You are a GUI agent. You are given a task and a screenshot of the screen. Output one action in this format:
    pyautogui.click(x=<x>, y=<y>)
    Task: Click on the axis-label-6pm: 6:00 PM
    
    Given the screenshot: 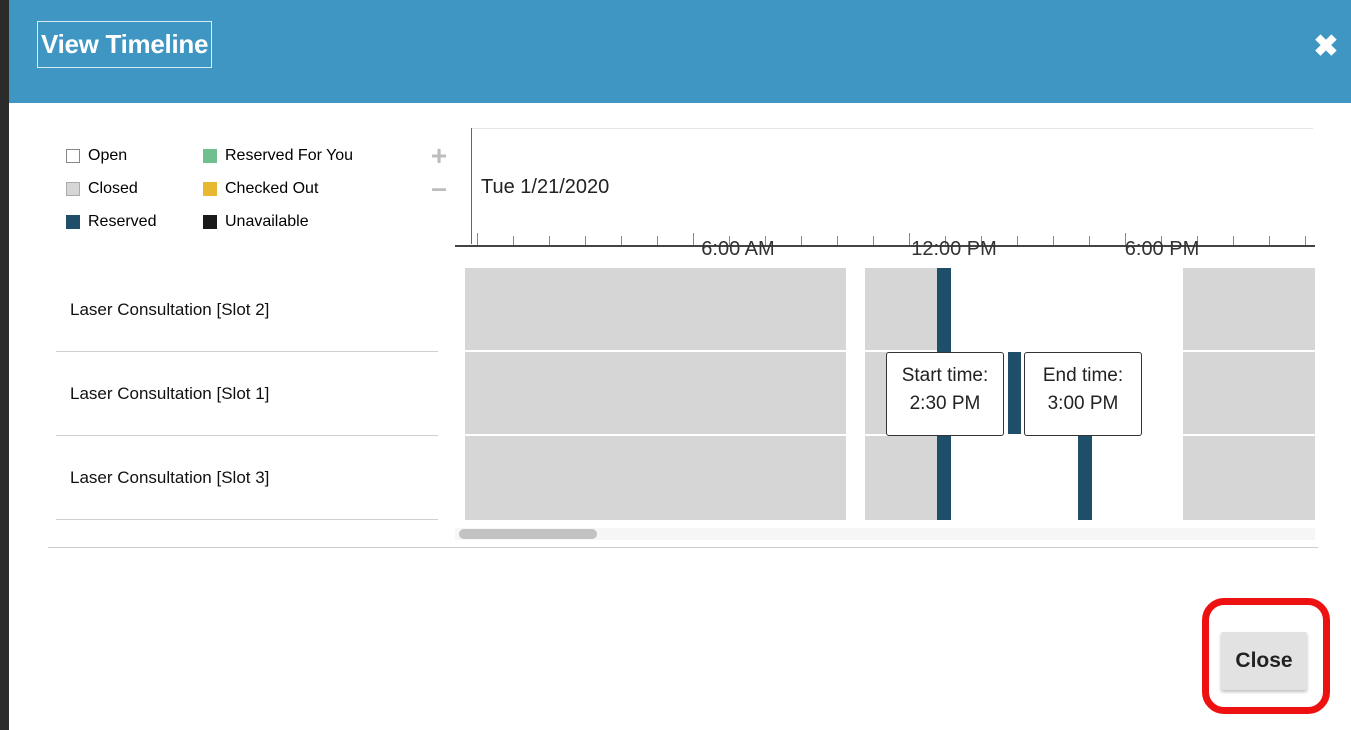 What is the action you would take?
    pyautogui.click(x=1162, y=249)
    